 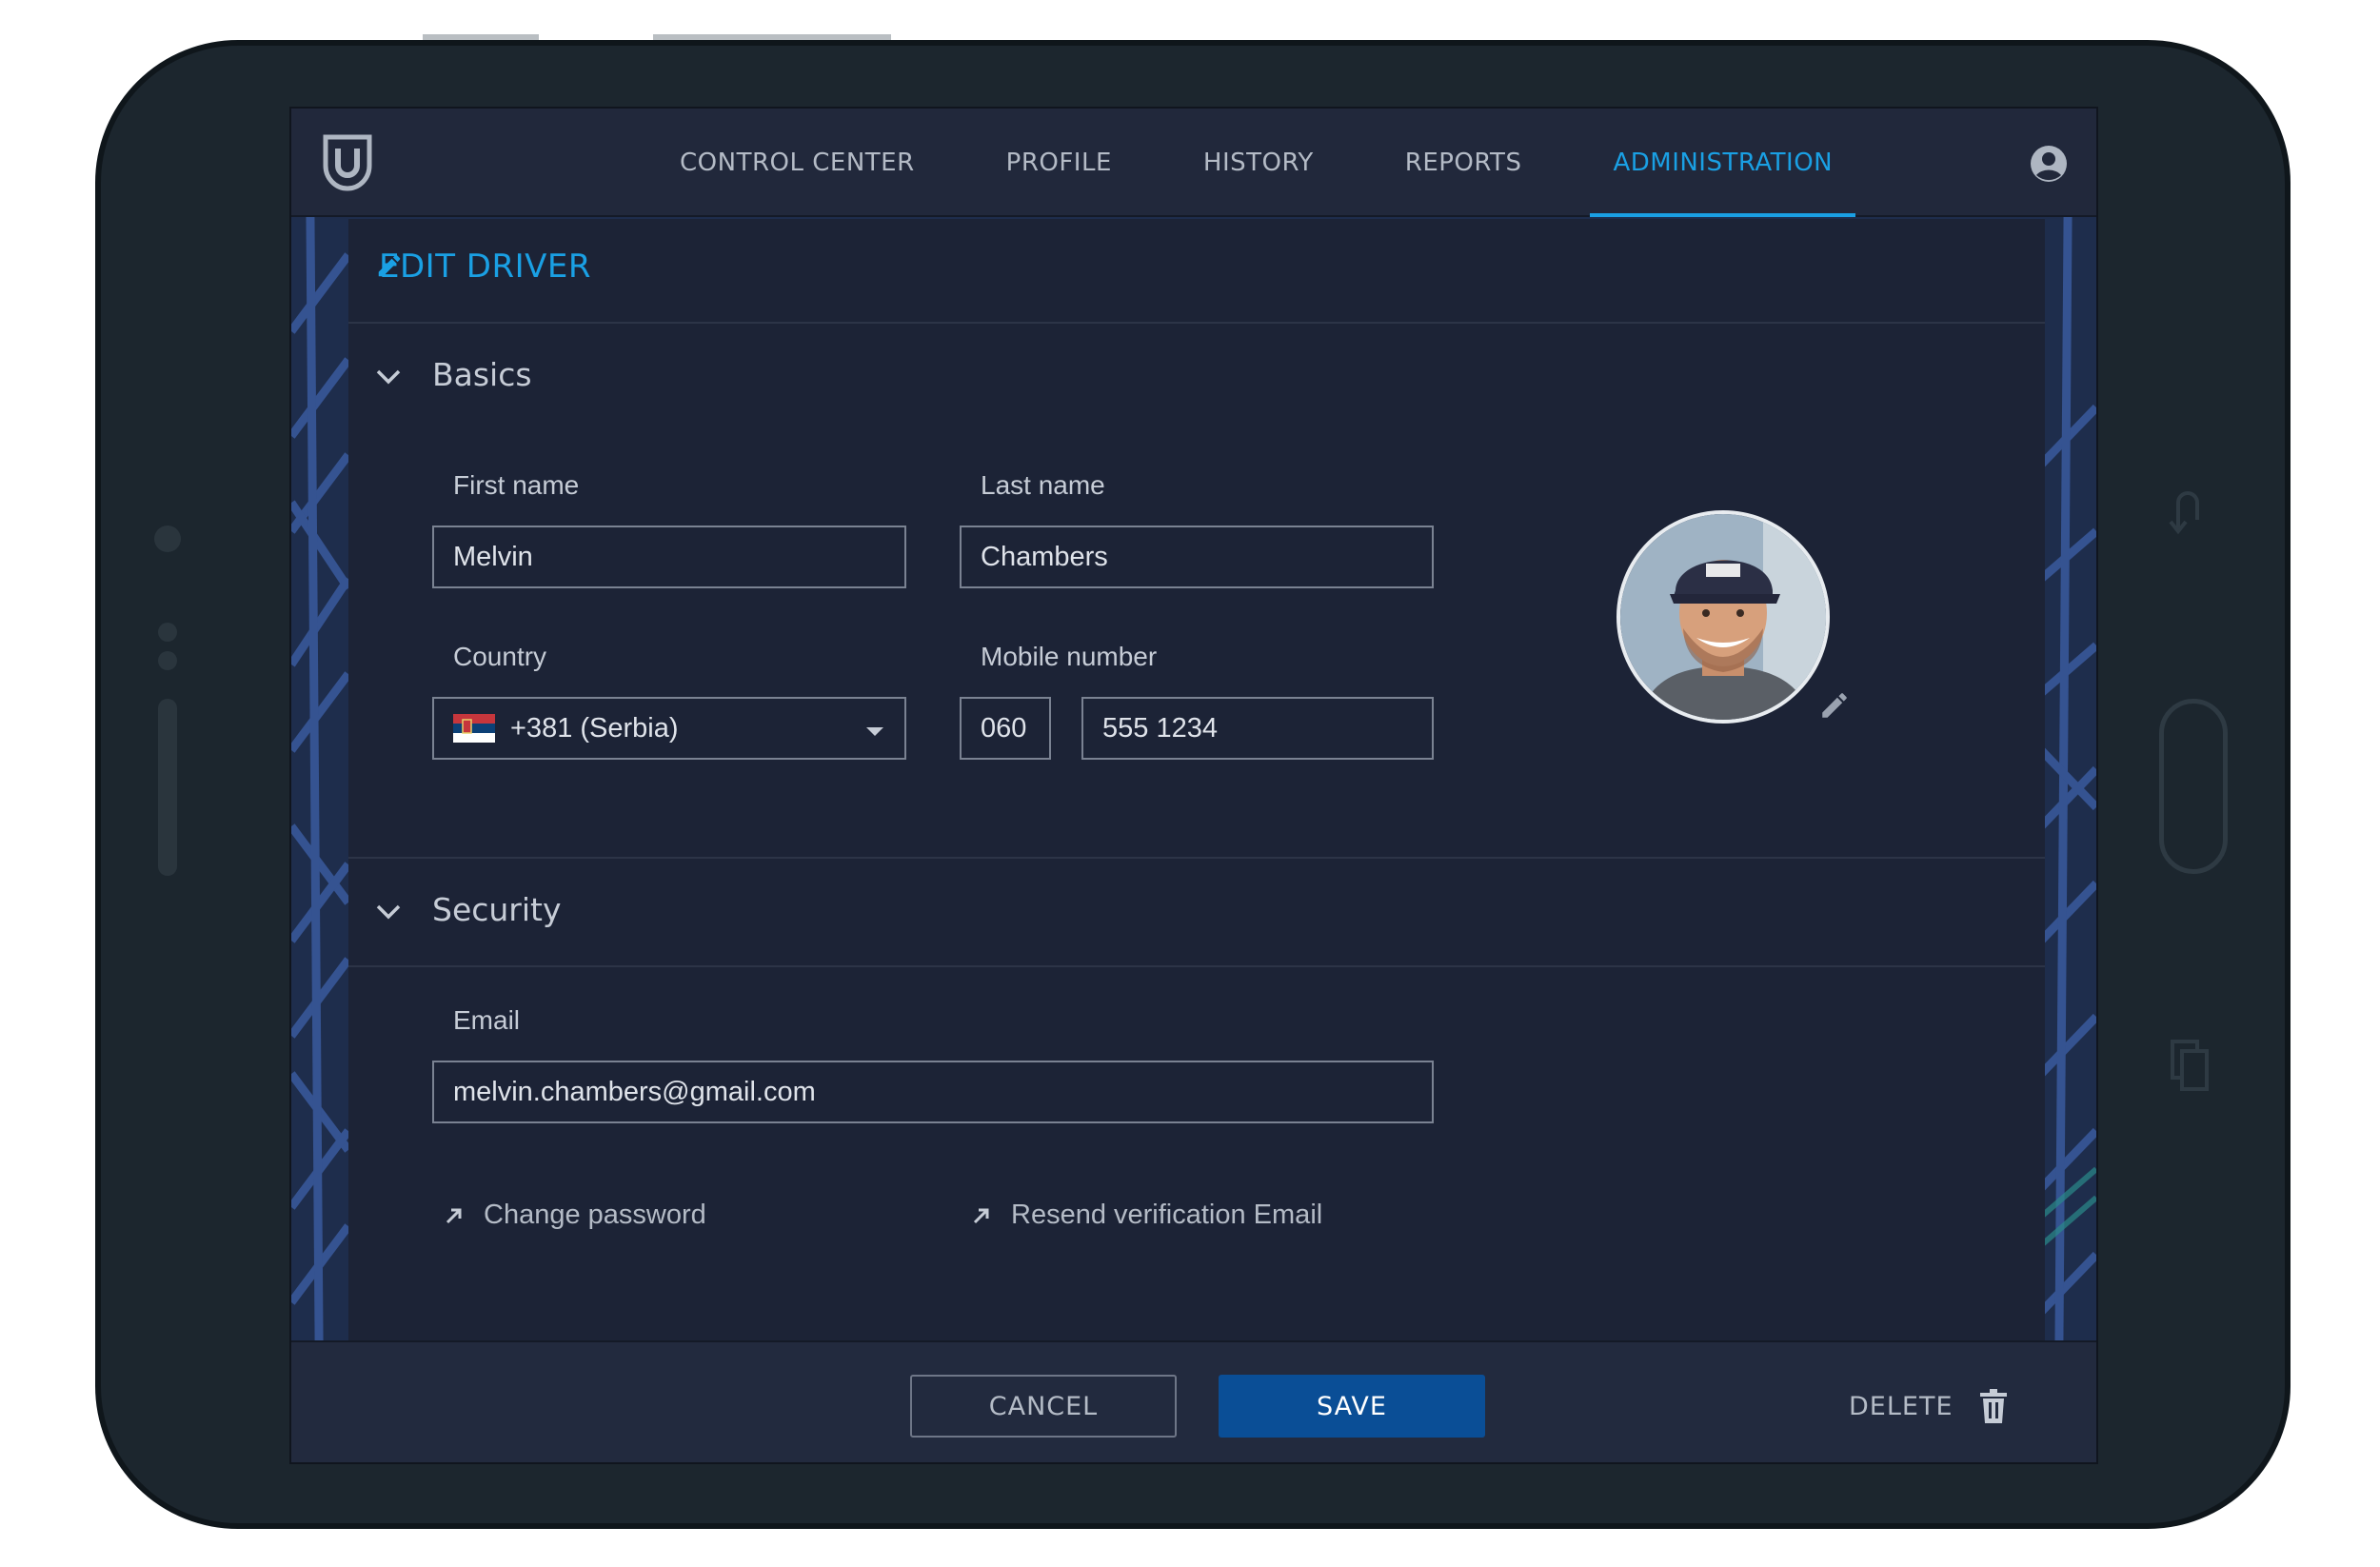 I want to click on nav-profile: PROFILE, so click(x=1059, y=163).